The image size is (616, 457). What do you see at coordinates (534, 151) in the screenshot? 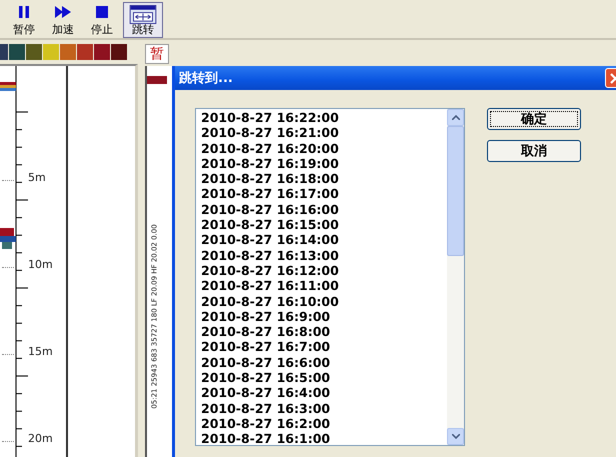
I see `dialog-button: 取消` at bounding box center [534, 151].